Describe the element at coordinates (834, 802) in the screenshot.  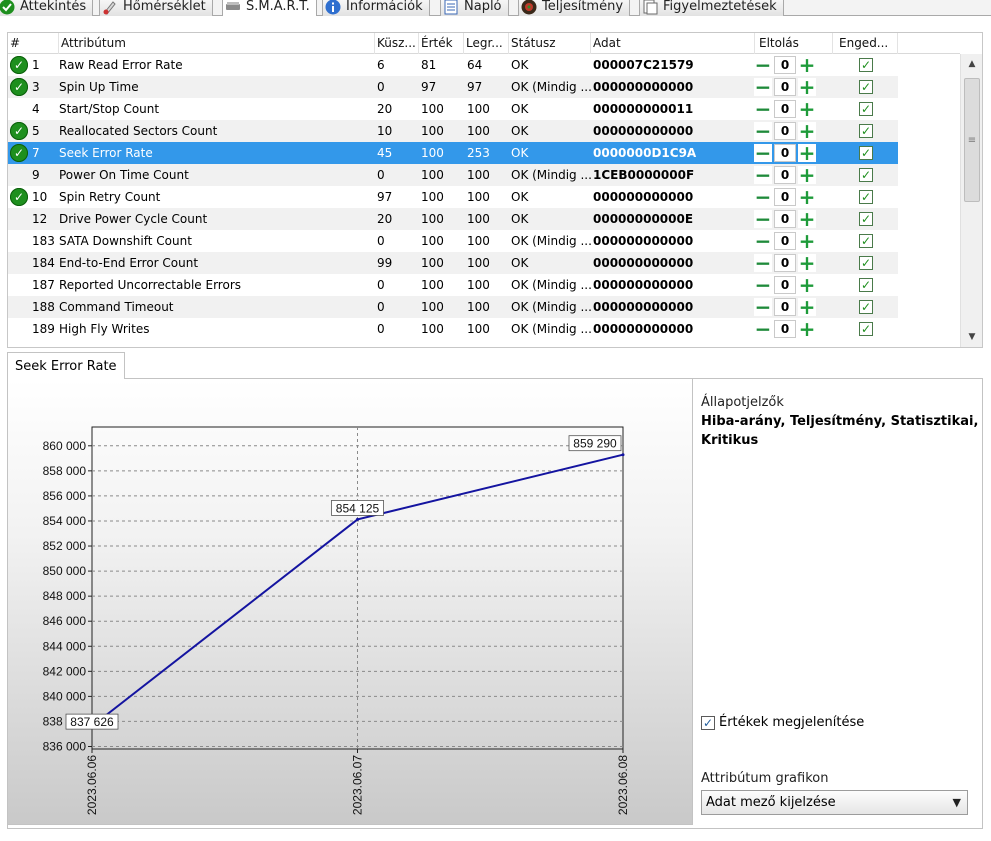
I see `graph-mode-select: Adat mező kijelzése ▼` at that location.